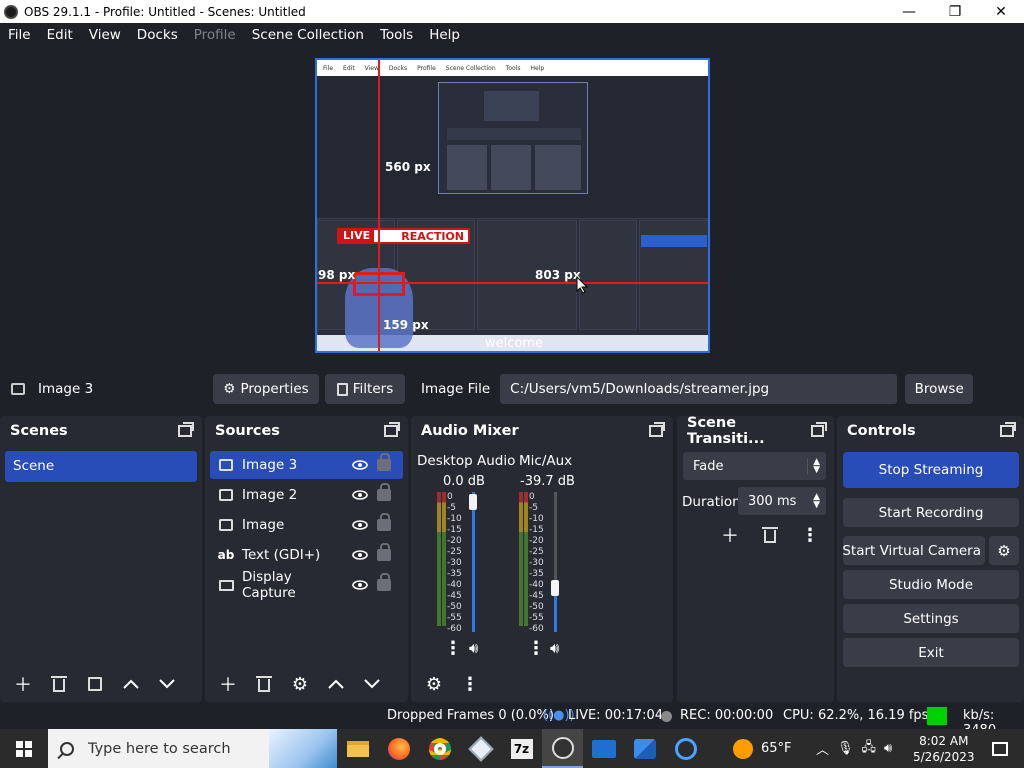 Image resolution: width=1024 pixels, height=768 pixels. Describe the element at coordinates (931, 470) in the screenshot. I see `stop-streaming-button: Stop Streaming` at that location.